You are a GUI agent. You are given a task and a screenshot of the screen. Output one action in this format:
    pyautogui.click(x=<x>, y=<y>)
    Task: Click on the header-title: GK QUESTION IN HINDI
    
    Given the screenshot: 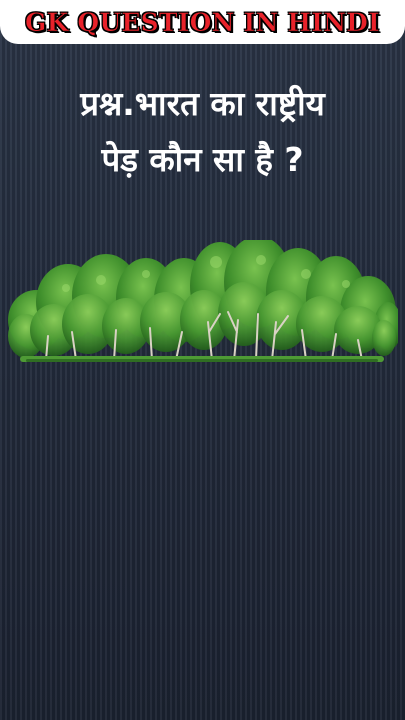 What is the action you would take?
    pyautogui.click(x=202, y=22)
    